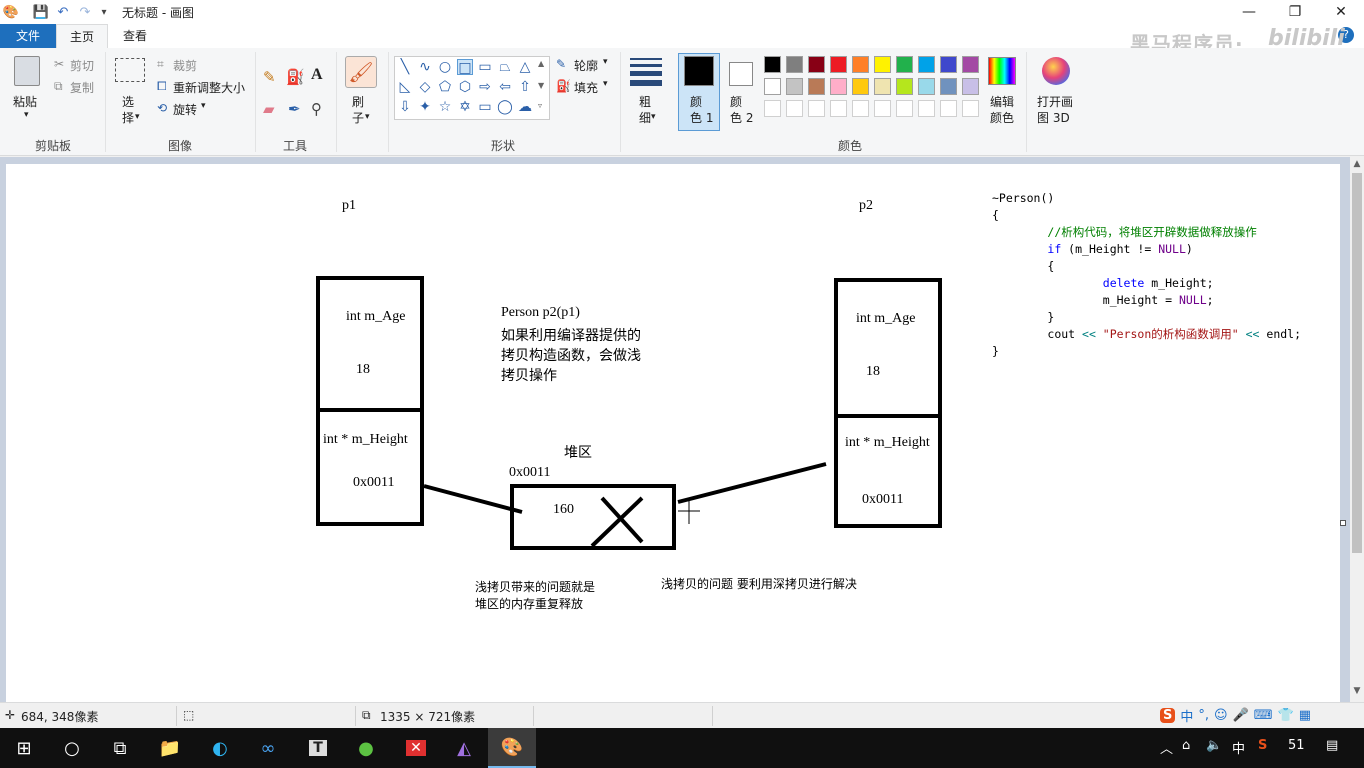  I want to click on tab-home: 主页, so click(82, 36).